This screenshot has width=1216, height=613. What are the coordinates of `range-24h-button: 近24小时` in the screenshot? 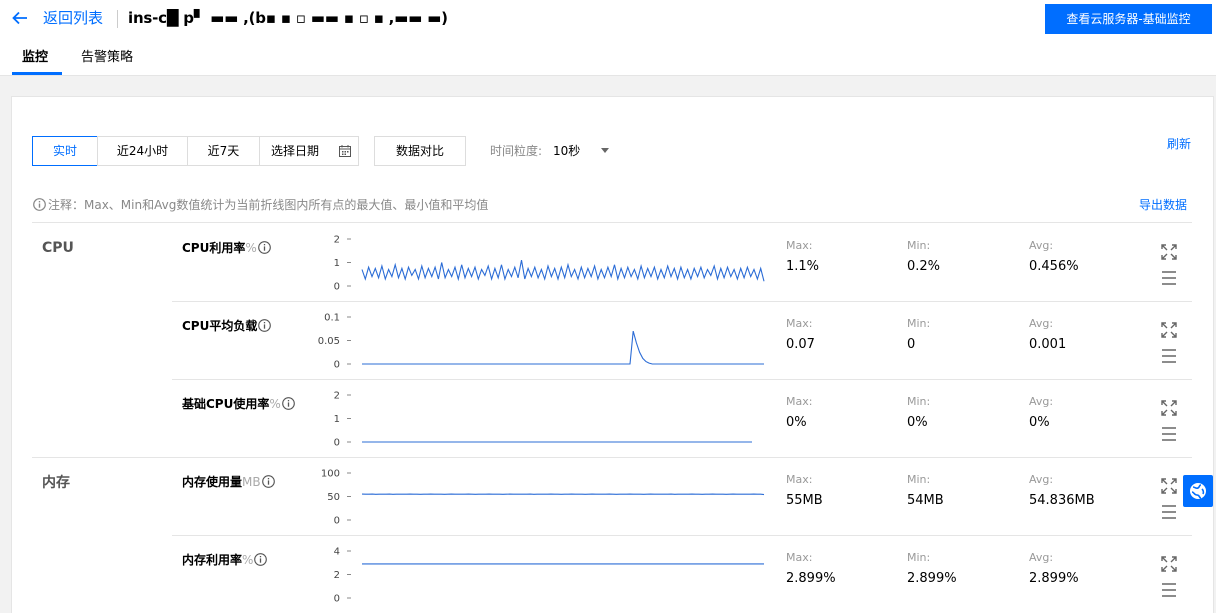 It's located at (142, 151).